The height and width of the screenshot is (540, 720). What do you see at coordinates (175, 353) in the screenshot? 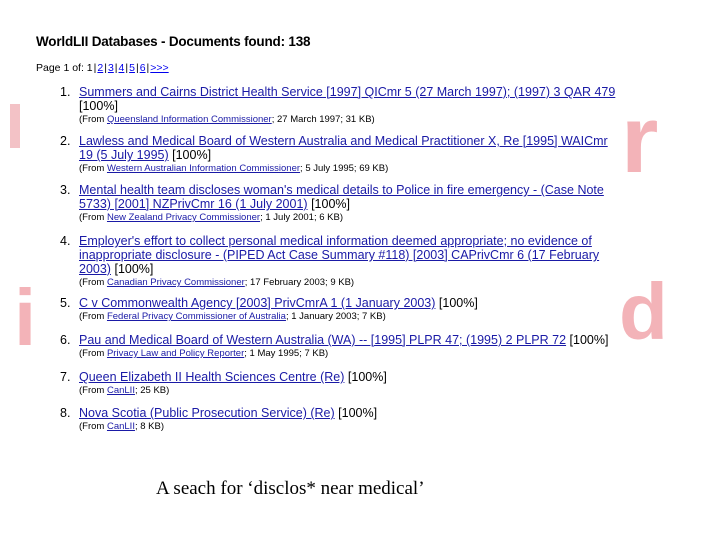
I see `result-source-link: Privacy Law and Policy Reporter` at bounding box center [175, 353].